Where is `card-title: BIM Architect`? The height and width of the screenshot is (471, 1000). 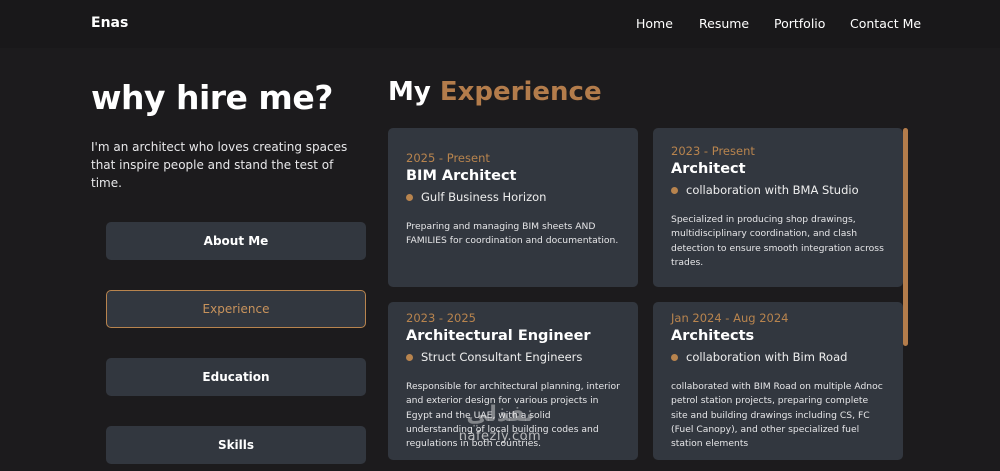 card-title: BIM Architect is located at coordinates (461, 176).